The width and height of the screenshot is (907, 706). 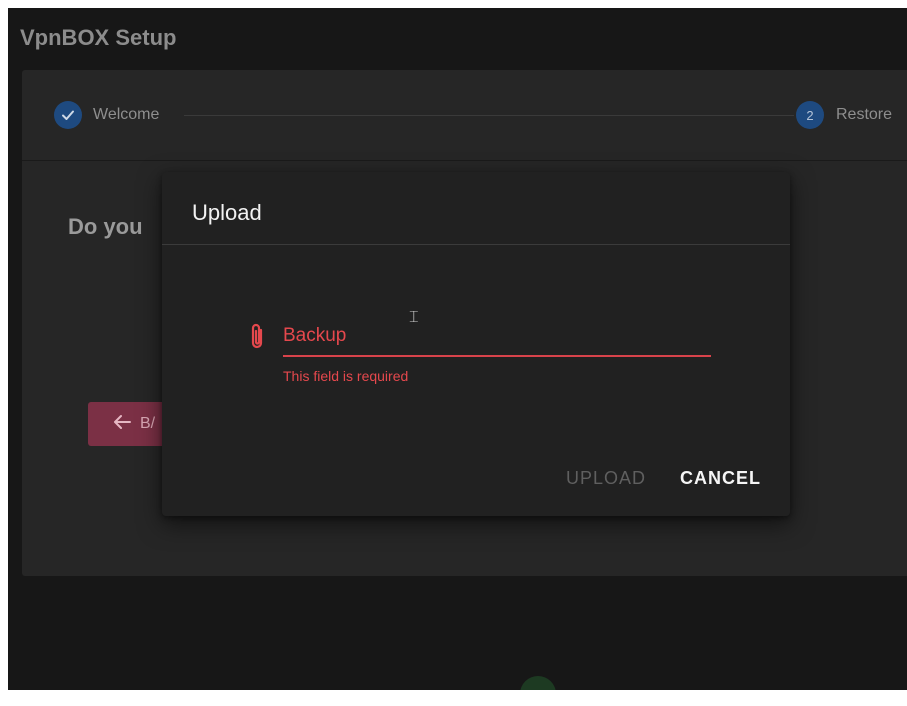 What do you see at coordinates (476, 244) in the screenshot?
I see `dialog-divider` at bounding box center [476, 244].